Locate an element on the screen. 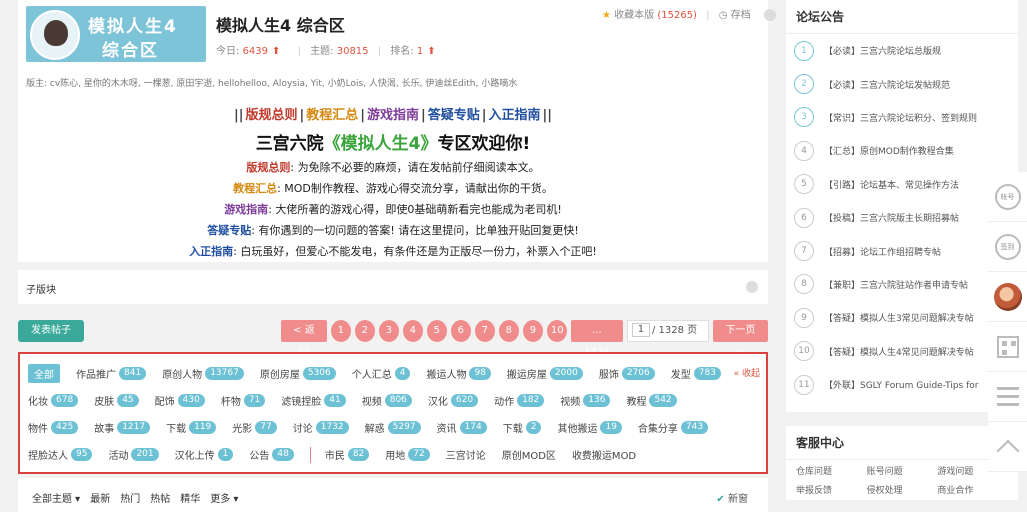 This screenshot has height=512, width=1027. prev-page-button: < 返回 is located at coordinates (304, 339).